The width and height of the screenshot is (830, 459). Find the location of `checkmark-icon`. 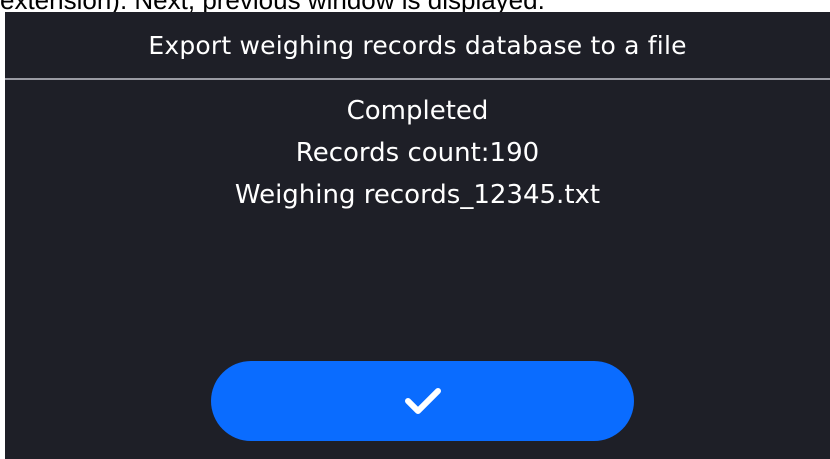

checkmark-icon is located at coordinates (422, 401).